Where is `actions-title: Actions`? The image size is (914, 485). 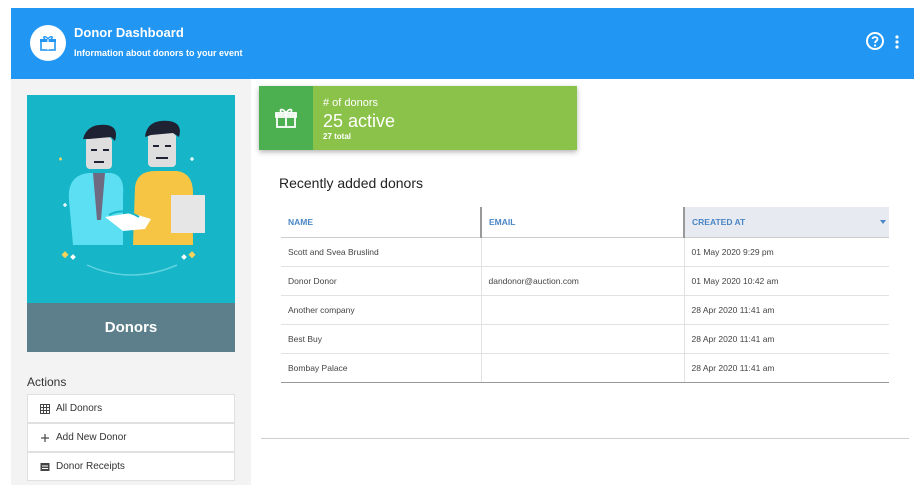
actions-title: Actions is located at coordinates (47, 382).